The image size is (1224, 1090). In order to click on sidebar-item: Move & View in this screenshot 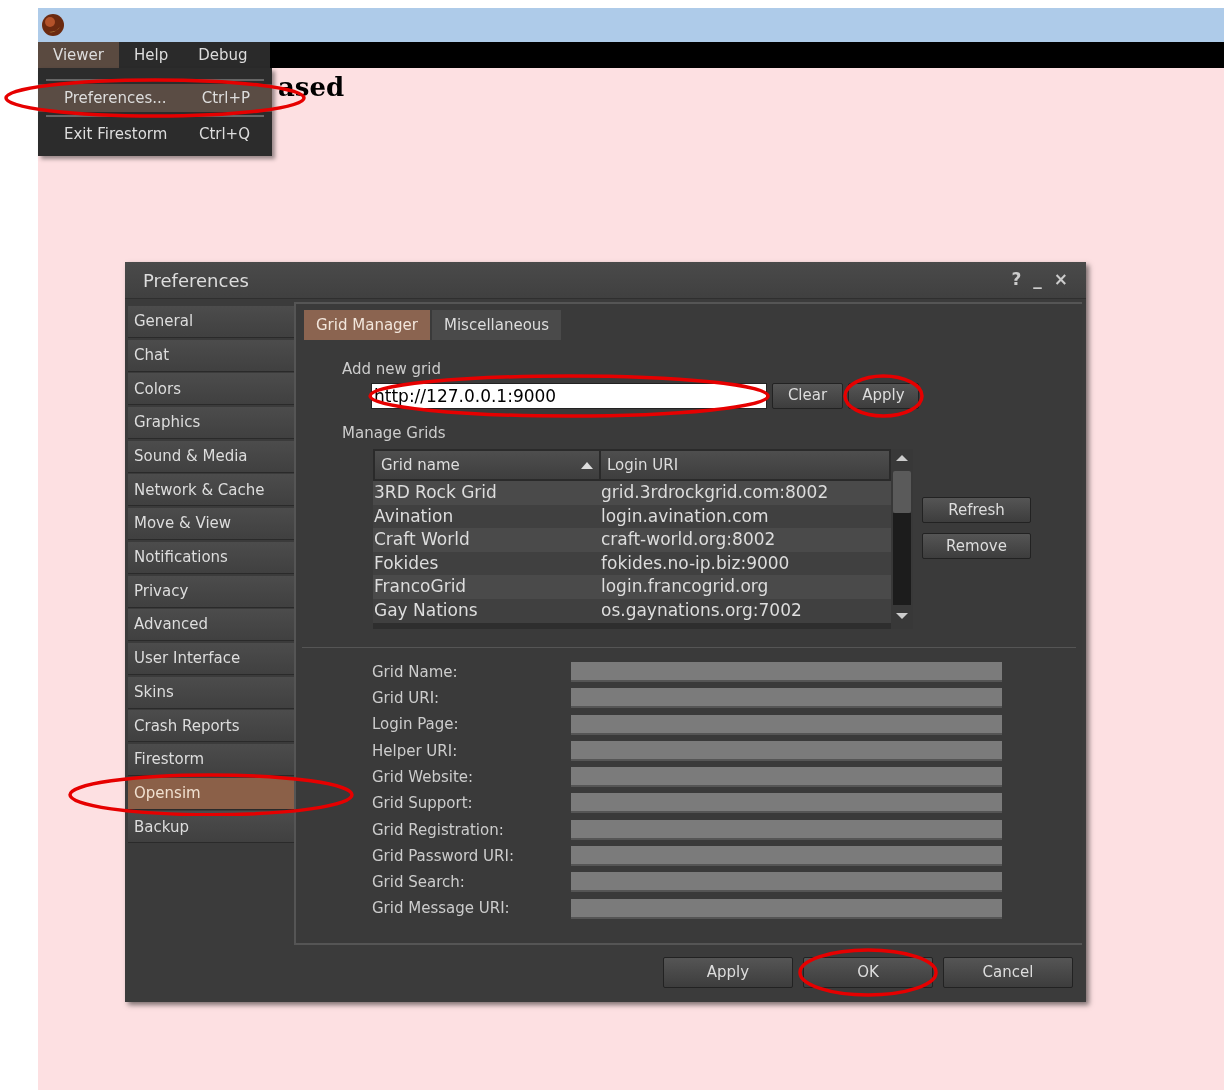, I will do `click(211, 524)`.